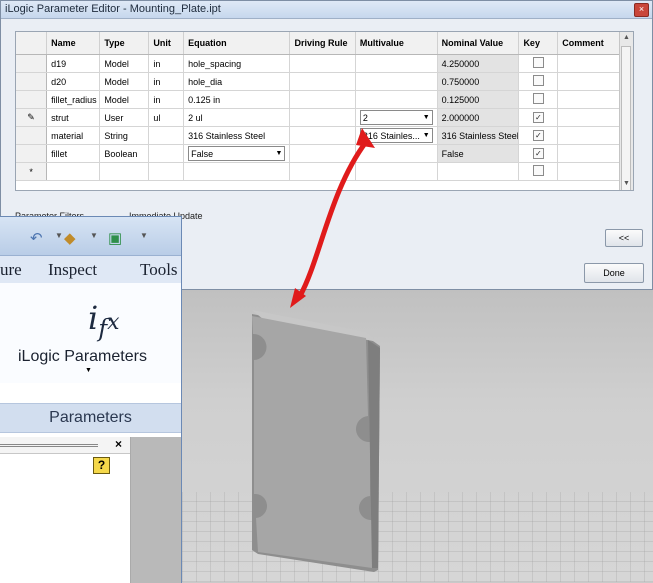 This screenshot has width=653, height=583. I want to click on ilogic-parameters-label: iLogic Parameters, so click(82, 356).